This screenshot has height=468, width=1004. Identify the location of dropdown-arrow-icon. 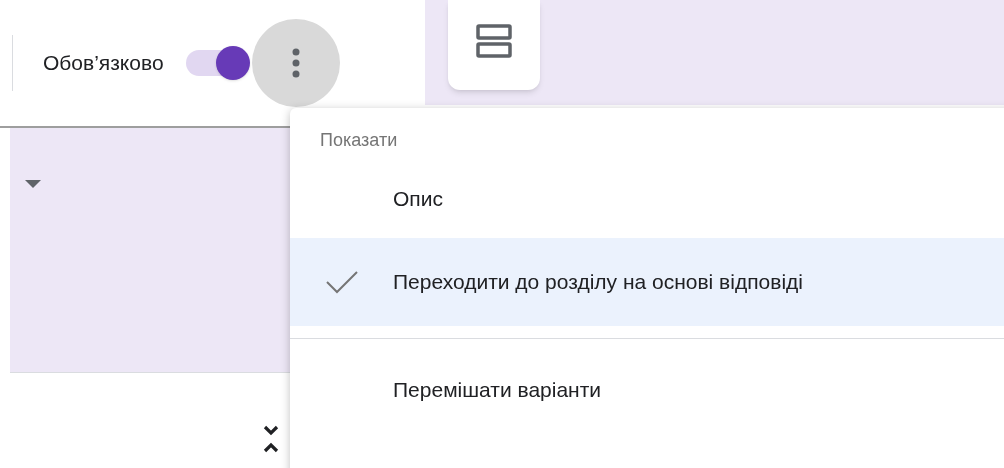
(33, 184).